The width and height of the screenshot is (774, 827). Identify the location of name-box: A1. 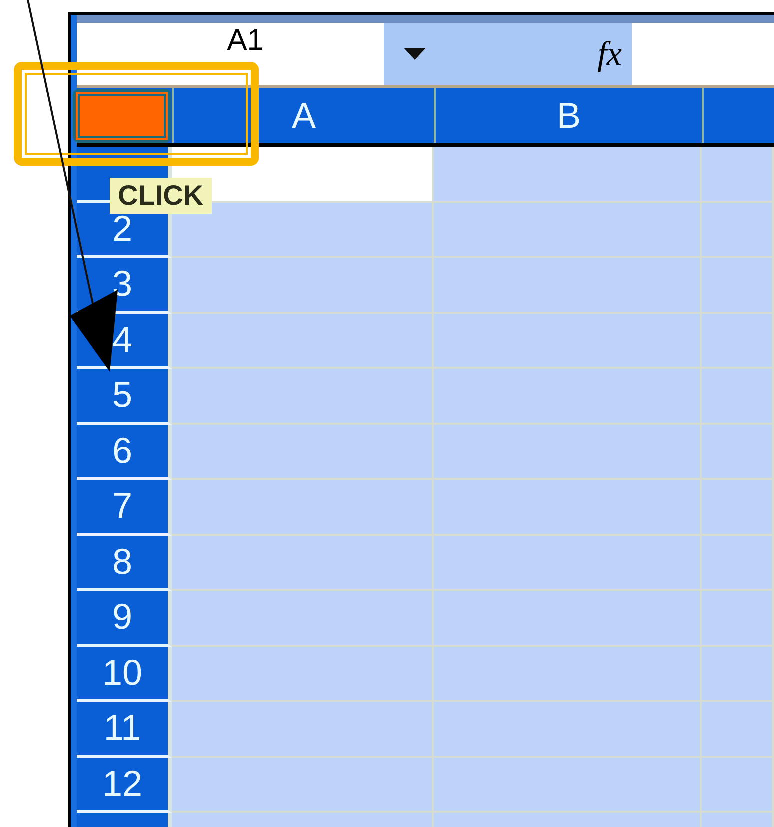
(230, 54).